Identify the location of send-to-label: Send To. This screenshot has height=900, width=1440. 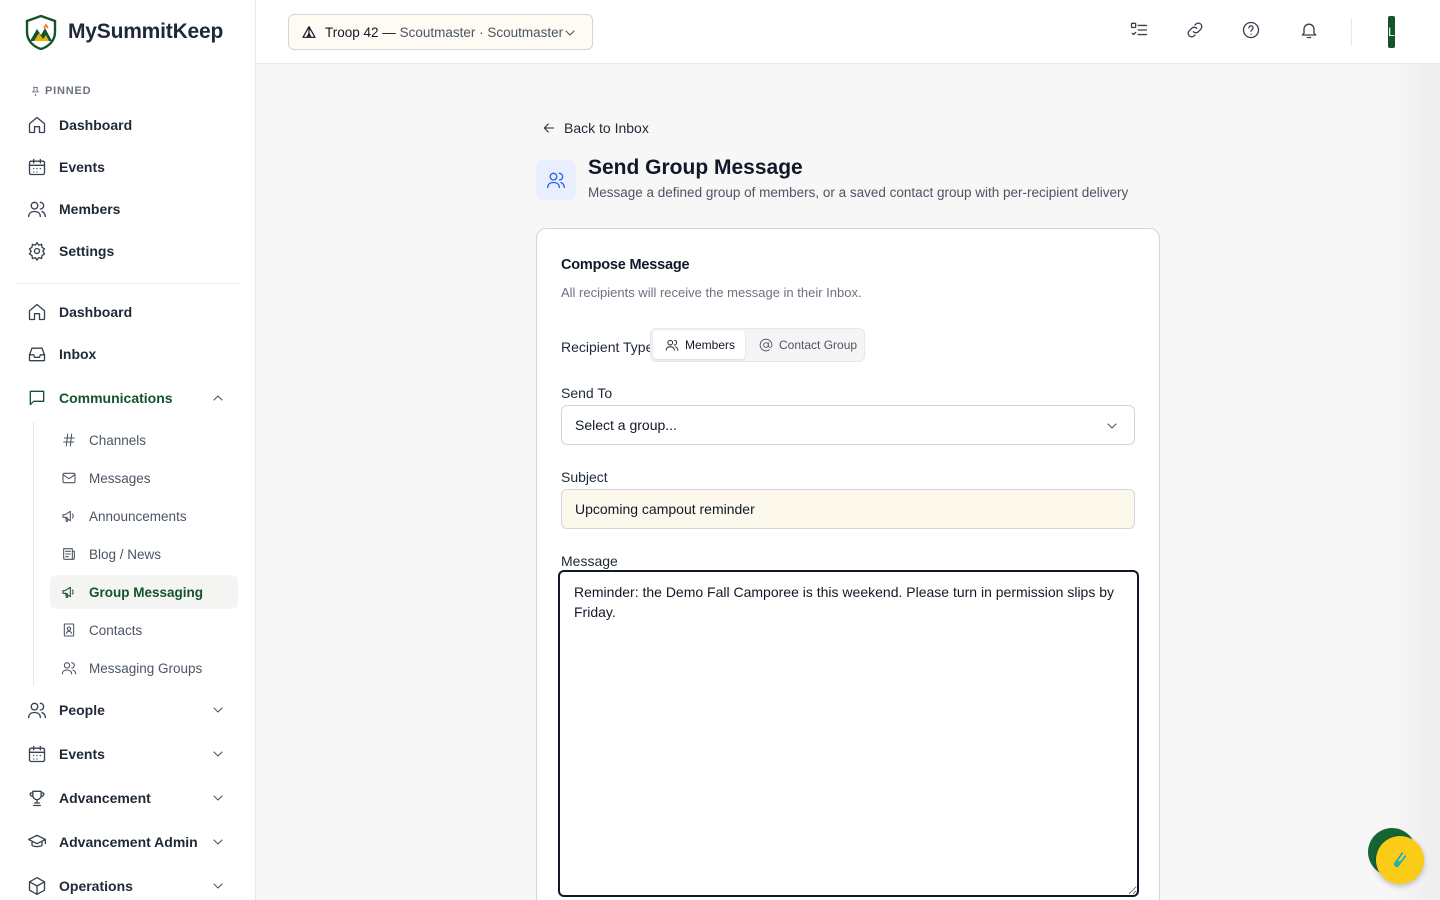
(587, 393).